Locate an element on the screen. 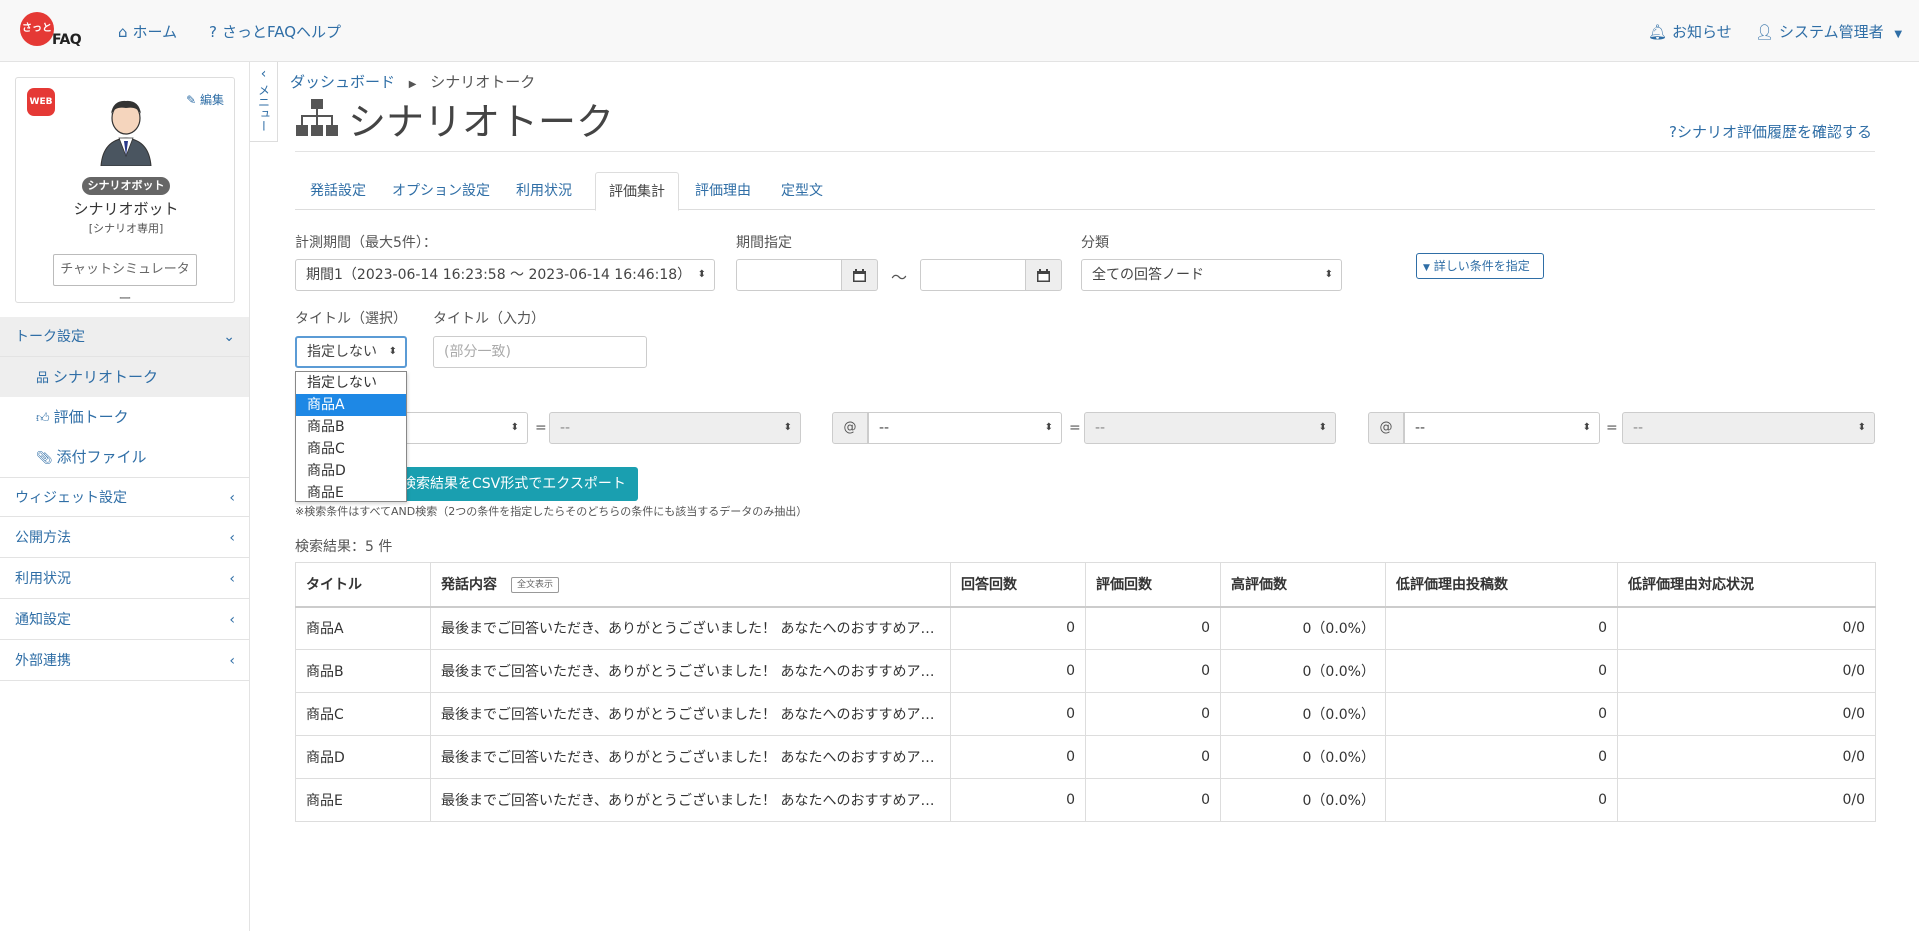  tab-rating-reason: 評価理由 is located at coordinates (723, 191).